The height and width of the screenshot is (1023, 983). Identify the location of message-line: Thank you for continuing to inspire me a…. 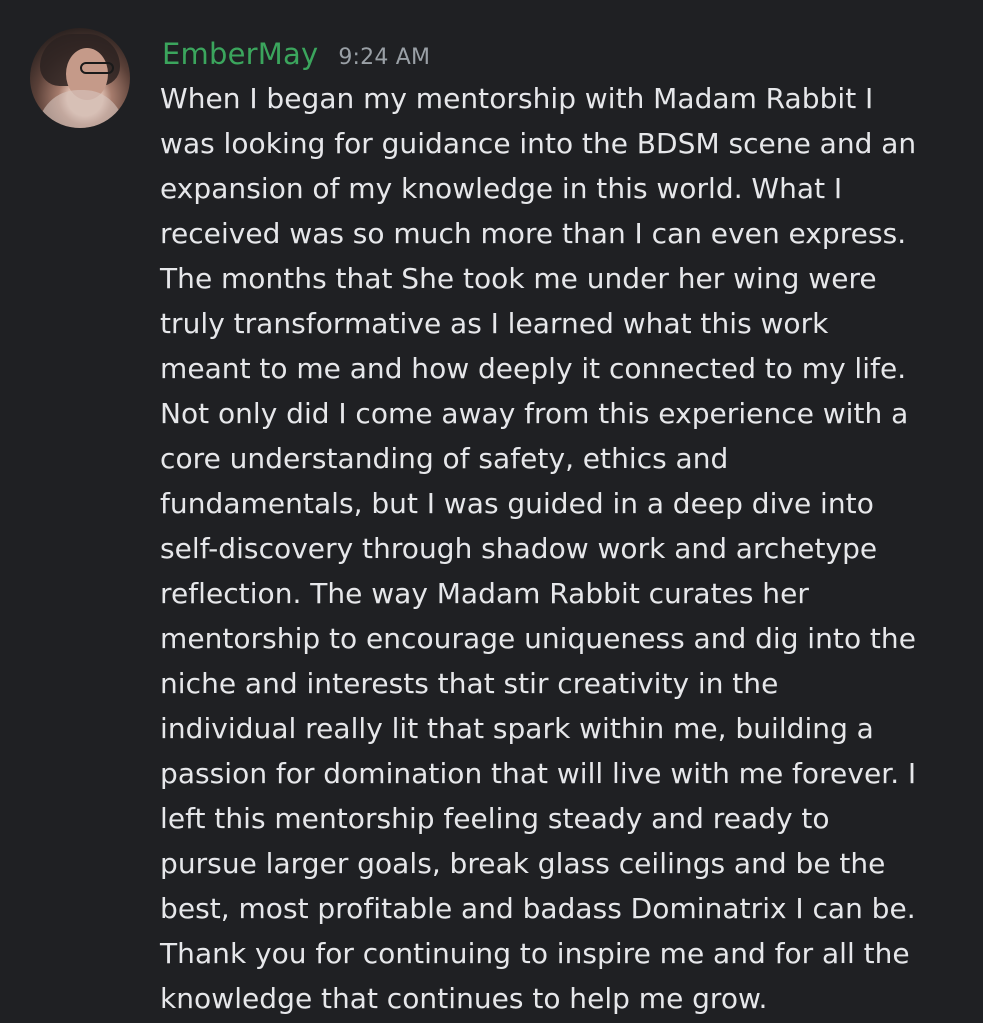
(535, 953).